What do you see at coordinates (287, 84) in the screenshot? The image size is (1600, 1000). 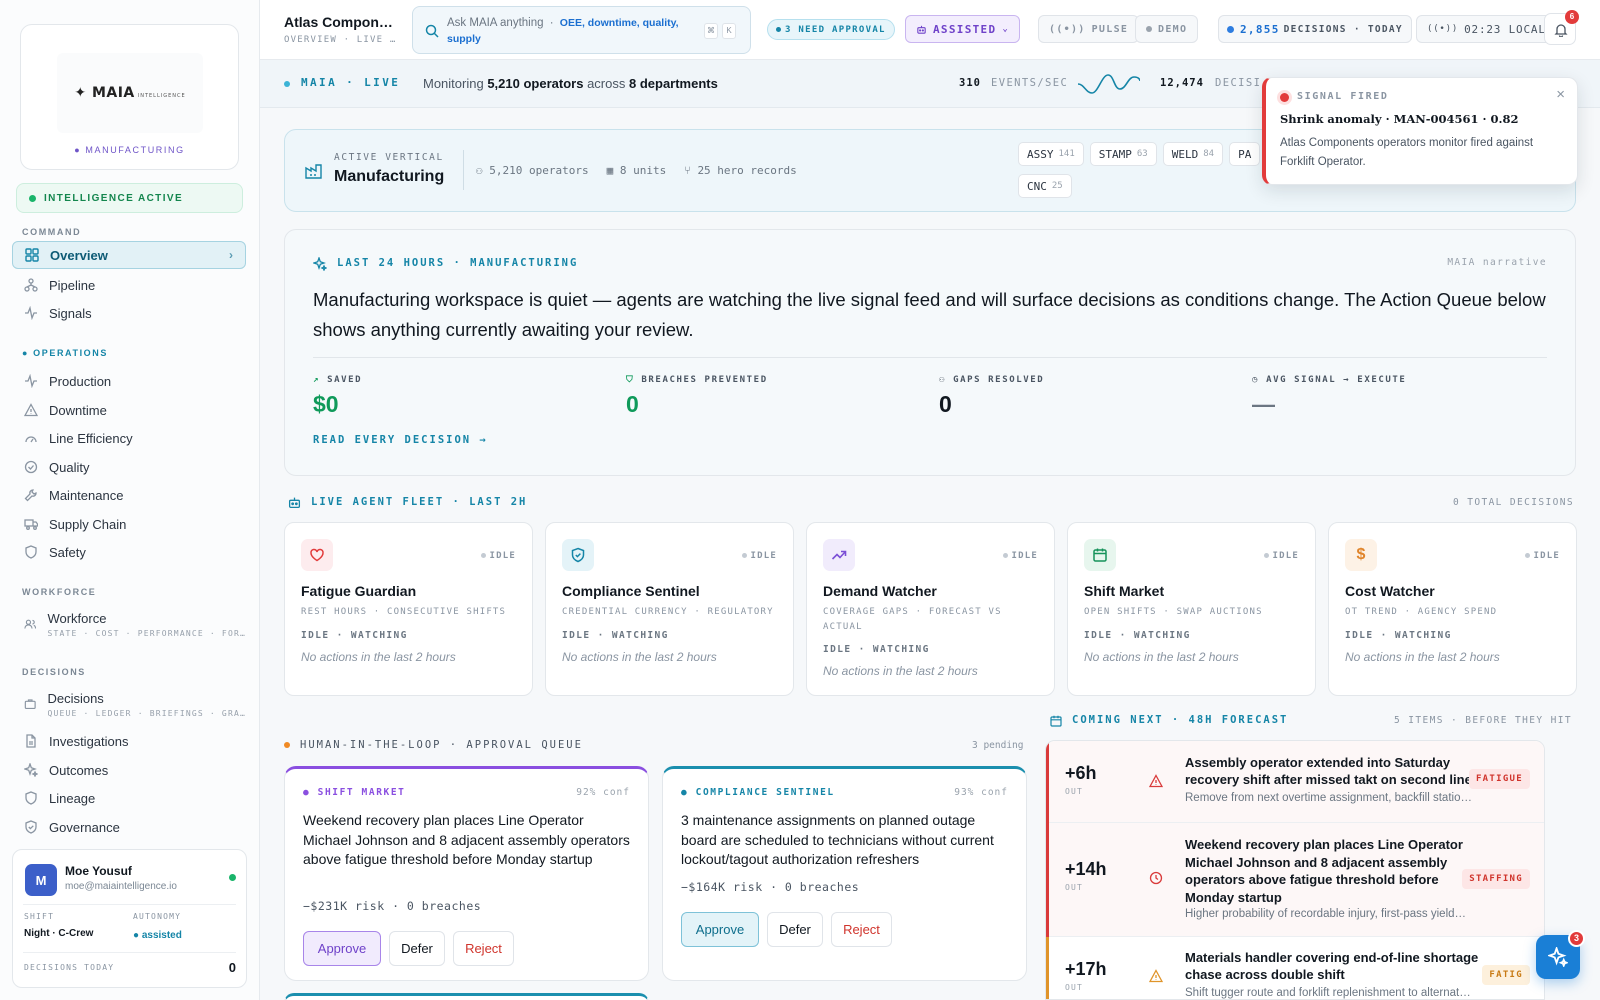 I see `live-dot` at bounding box center [287, 84].